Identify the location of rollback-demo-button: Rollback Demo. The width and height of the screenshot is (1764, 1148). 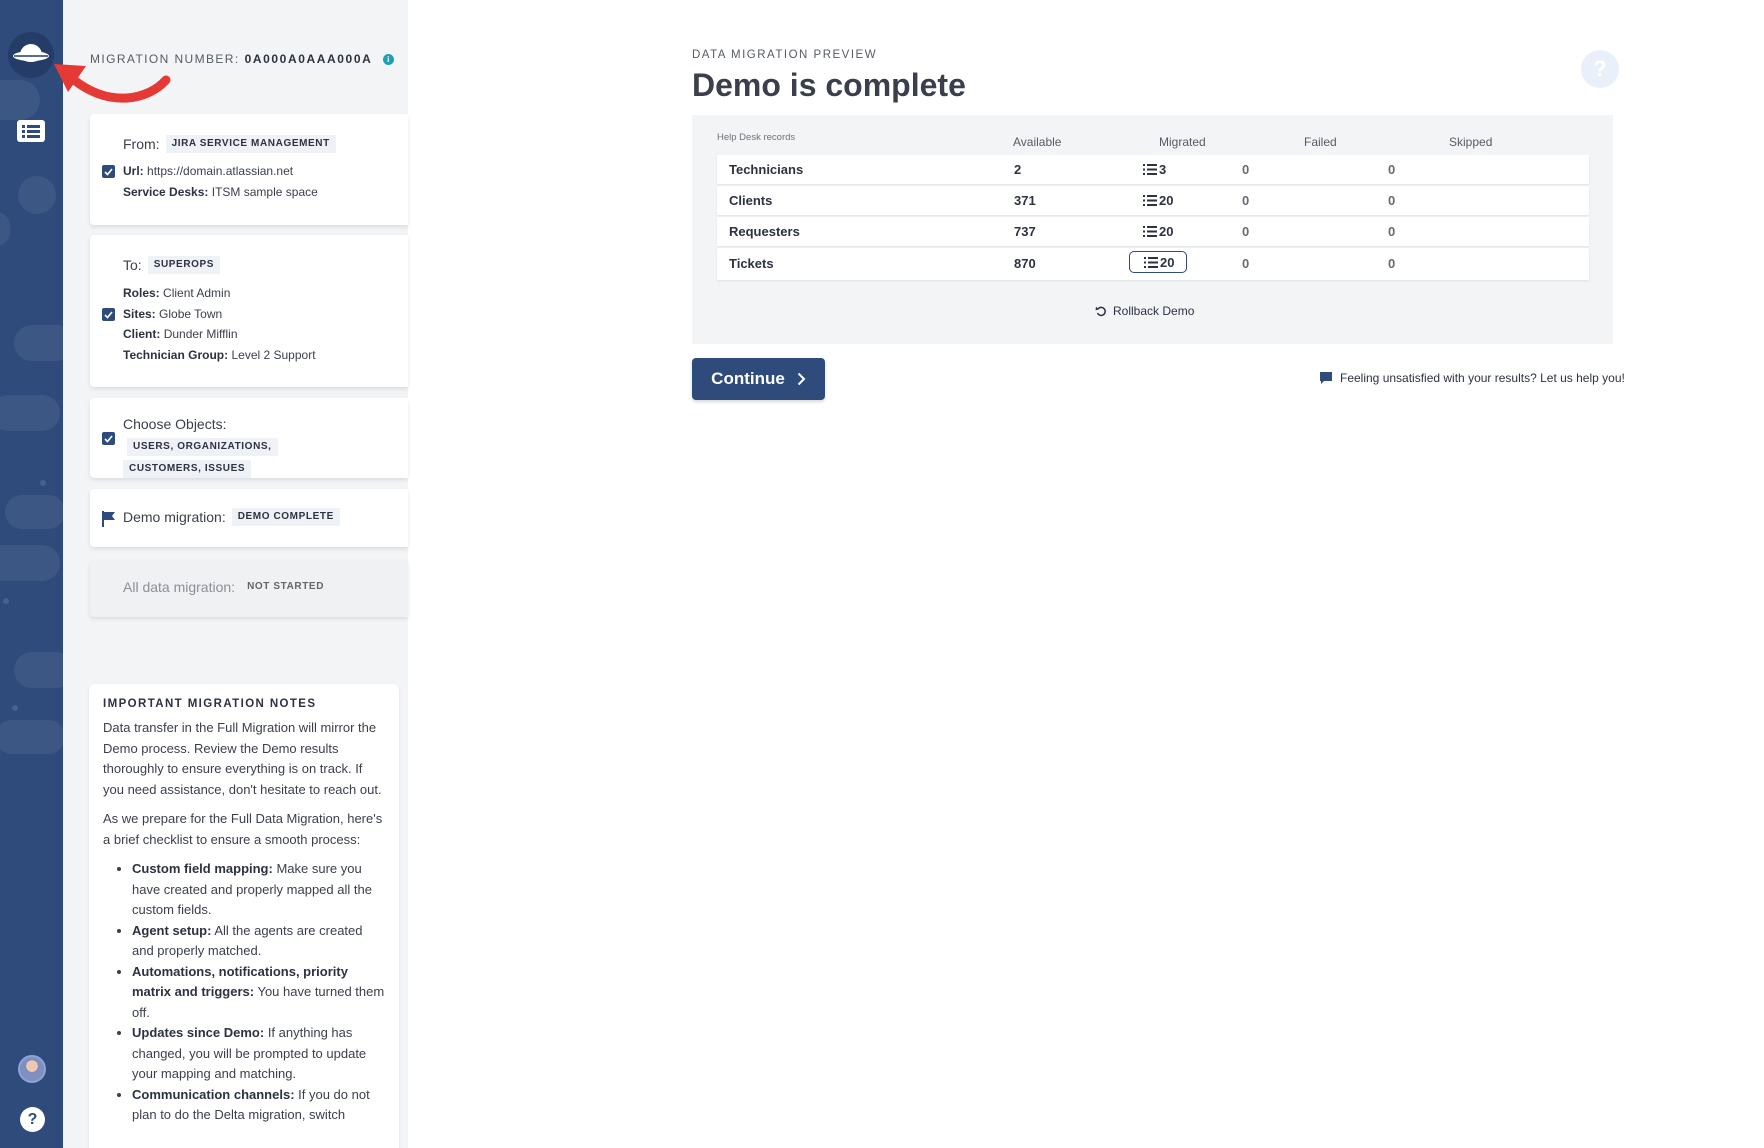
(1144, 311).